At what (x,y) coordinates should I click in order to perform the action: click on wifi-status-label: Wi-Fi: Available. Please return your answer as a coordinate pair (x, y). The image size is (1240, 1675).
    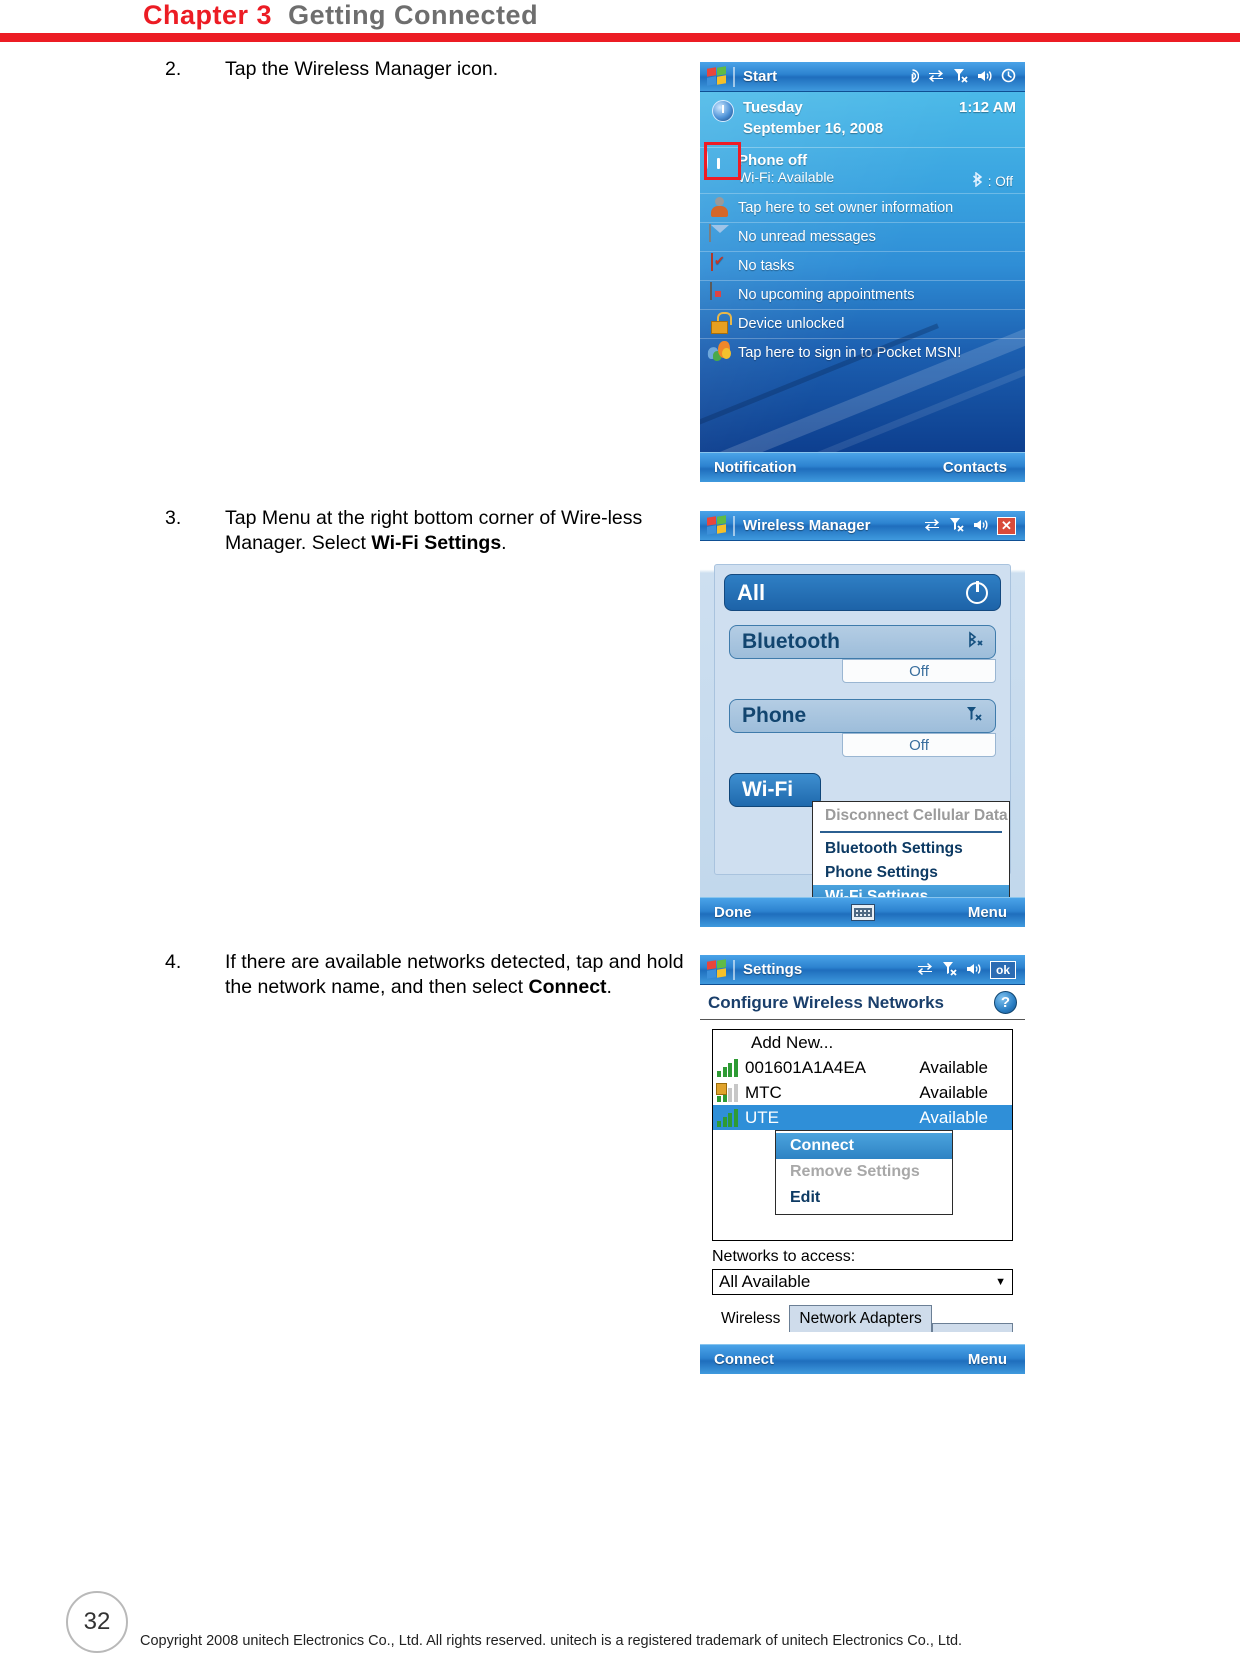
    Looking at the image, I should click on (786, 177).